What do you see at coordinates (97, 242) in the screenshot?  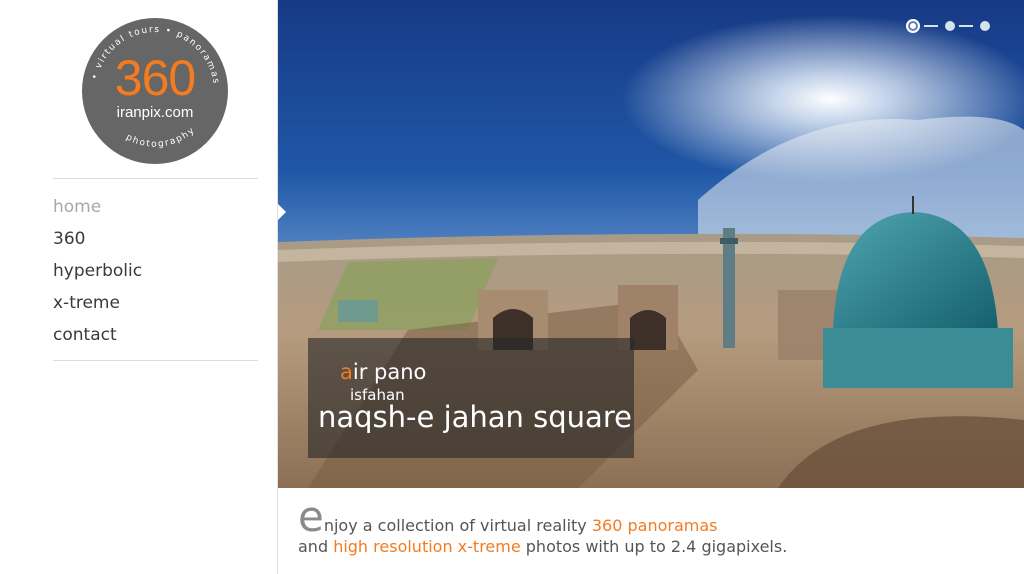 I see `nav-item-360: 360` at bounding box center [97, 242].